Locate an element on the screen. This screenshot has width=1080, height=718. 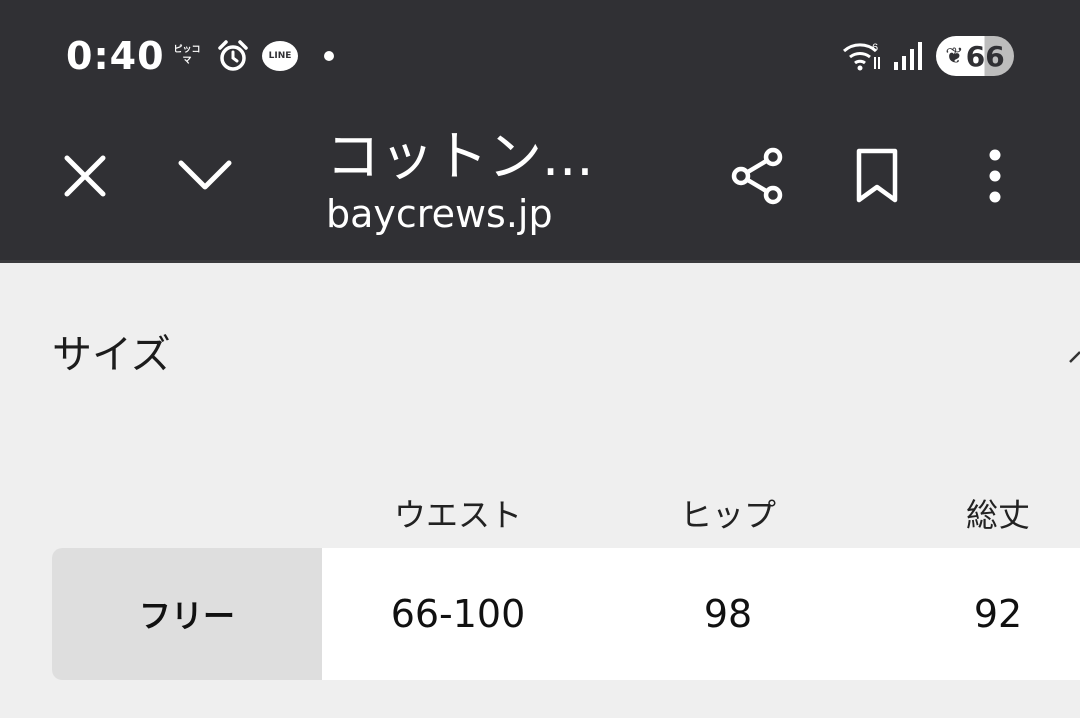
battery-indicator: ❦ 66 is located at coordinates (975, 56).